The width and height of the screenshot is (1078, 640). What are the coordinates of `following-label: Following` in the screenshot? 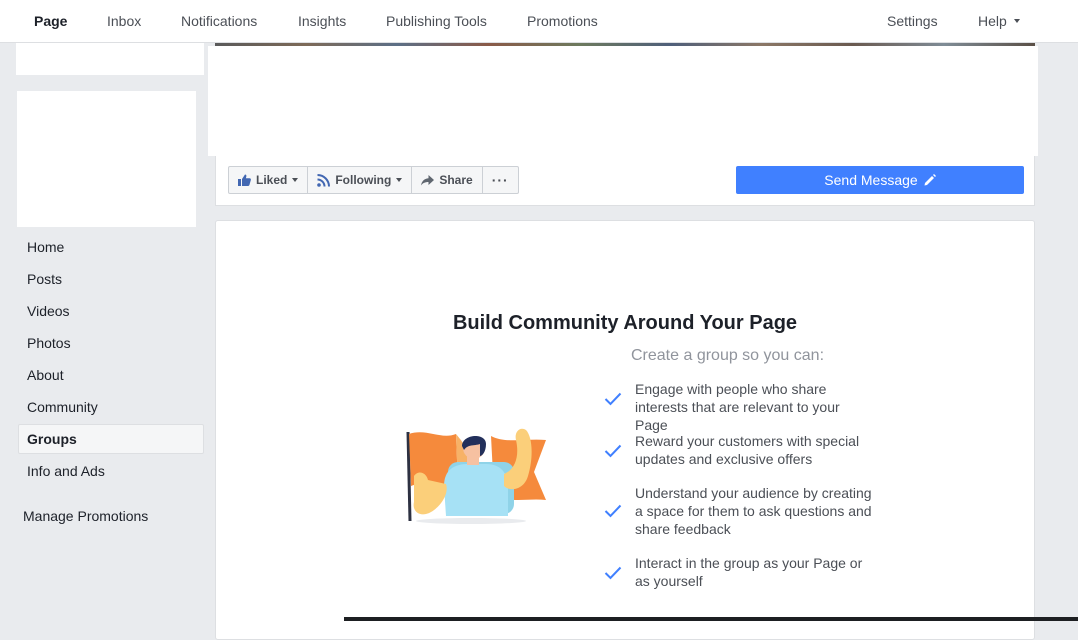 It's located at (363, 180).